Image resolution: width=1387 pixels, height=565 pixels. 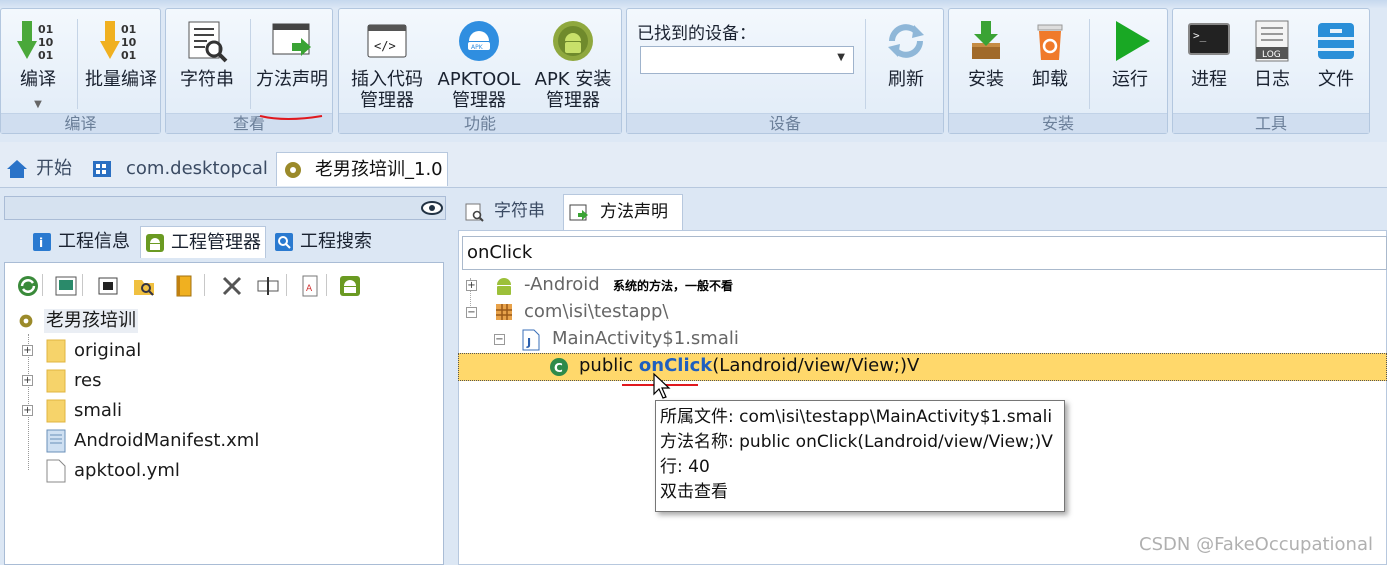 What do you see at coordinates (1209, 65) in the screenshot?
I see `process-button: >_ 进程` at bounding box center [1209, 65].